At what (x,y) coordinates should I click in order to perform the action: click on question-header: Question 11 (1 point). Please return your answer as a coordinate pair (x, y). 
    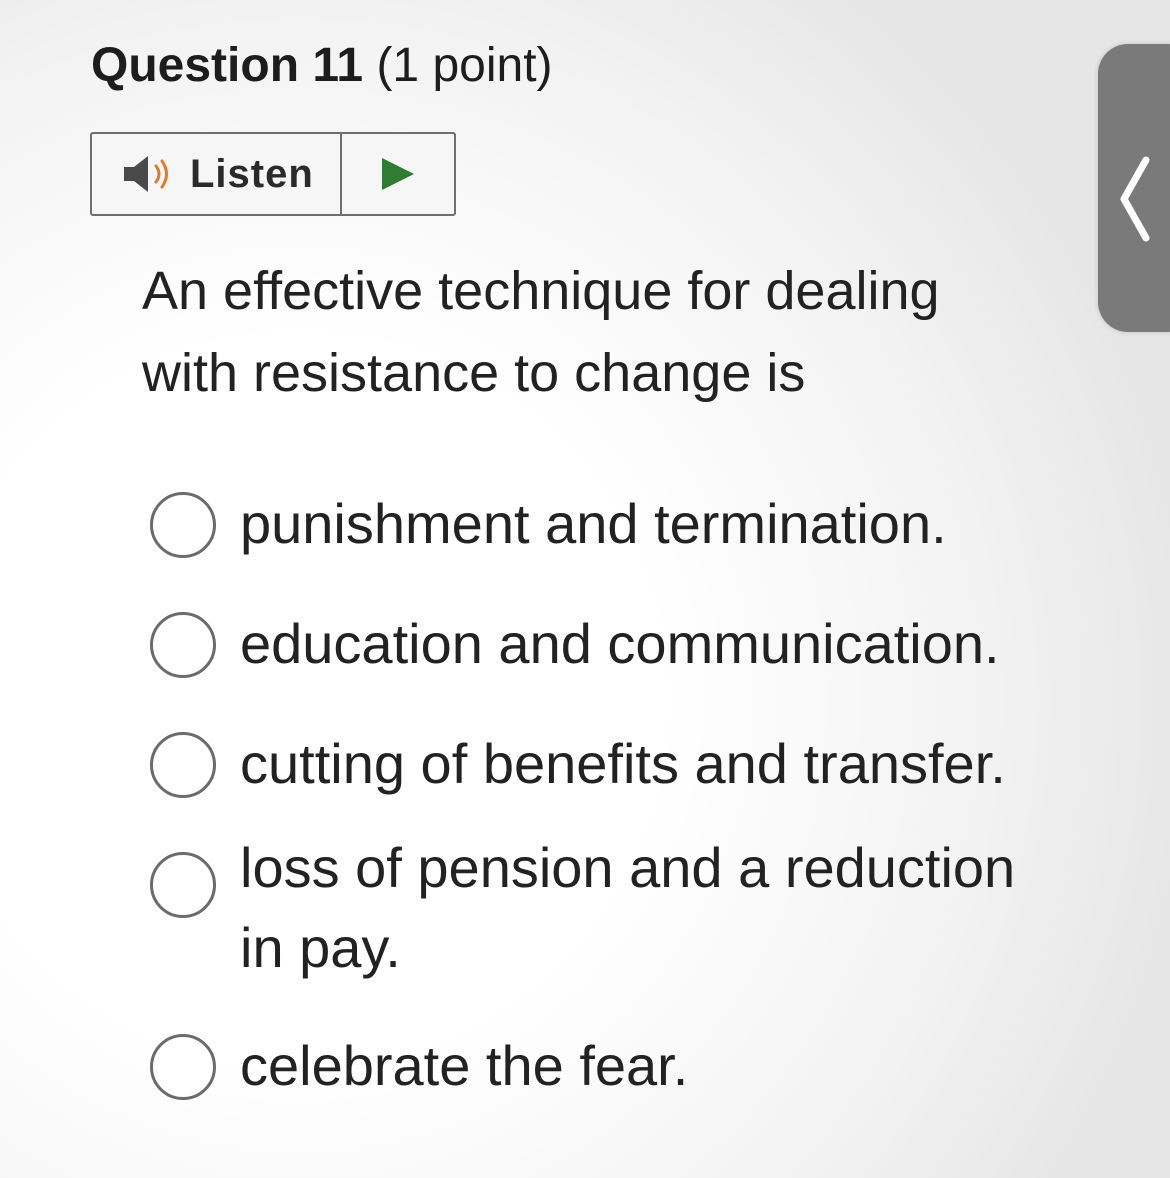
    Looking at the image, I should click on (322, 66).